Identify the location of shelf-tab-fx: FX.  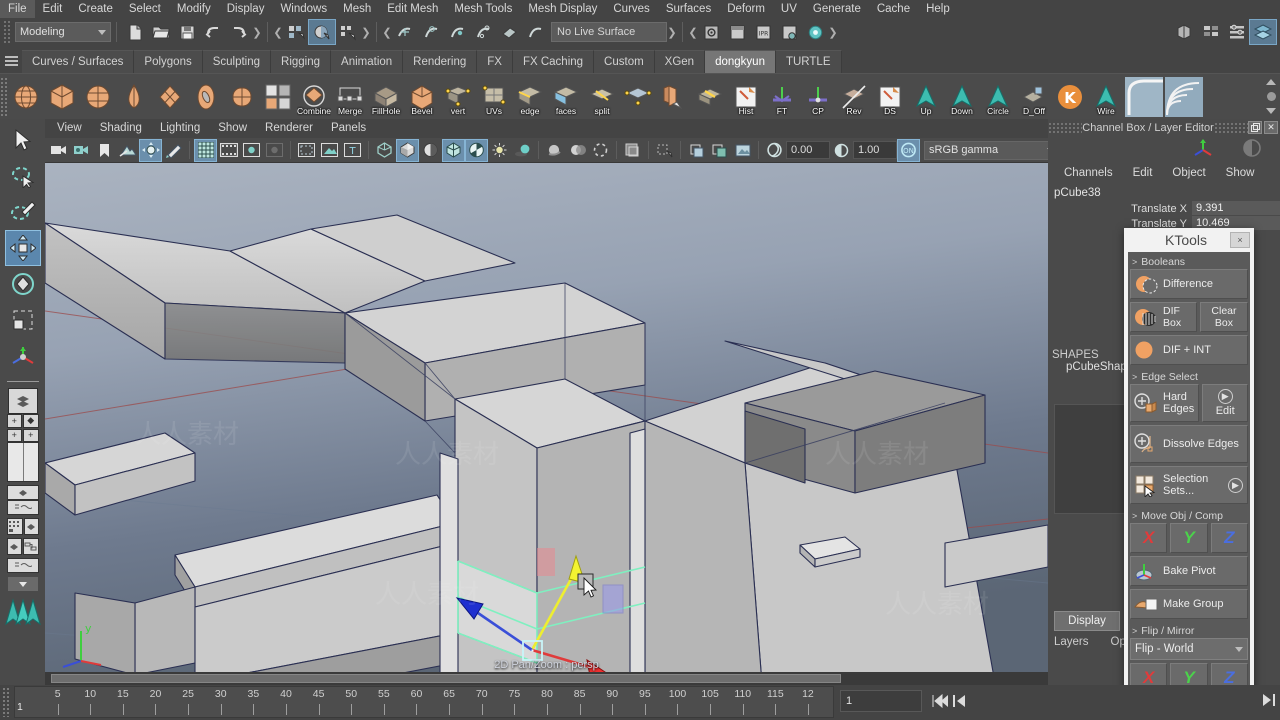
(495, 61).